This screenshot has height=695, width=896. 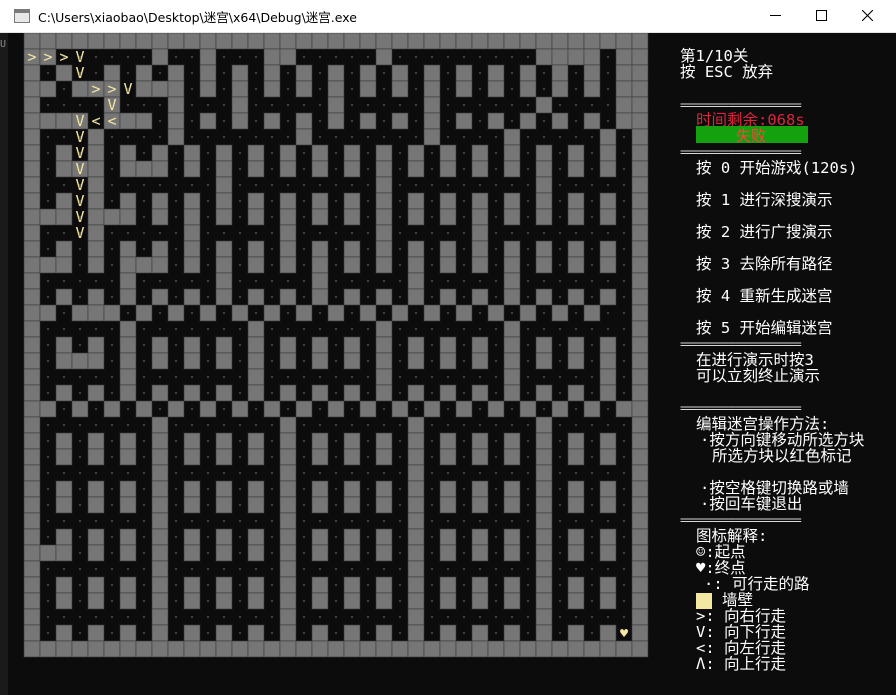 What do you see at coordinates (775, 16) in the screenshot?
I see `minimize-button` at bounding box center [775, 16].